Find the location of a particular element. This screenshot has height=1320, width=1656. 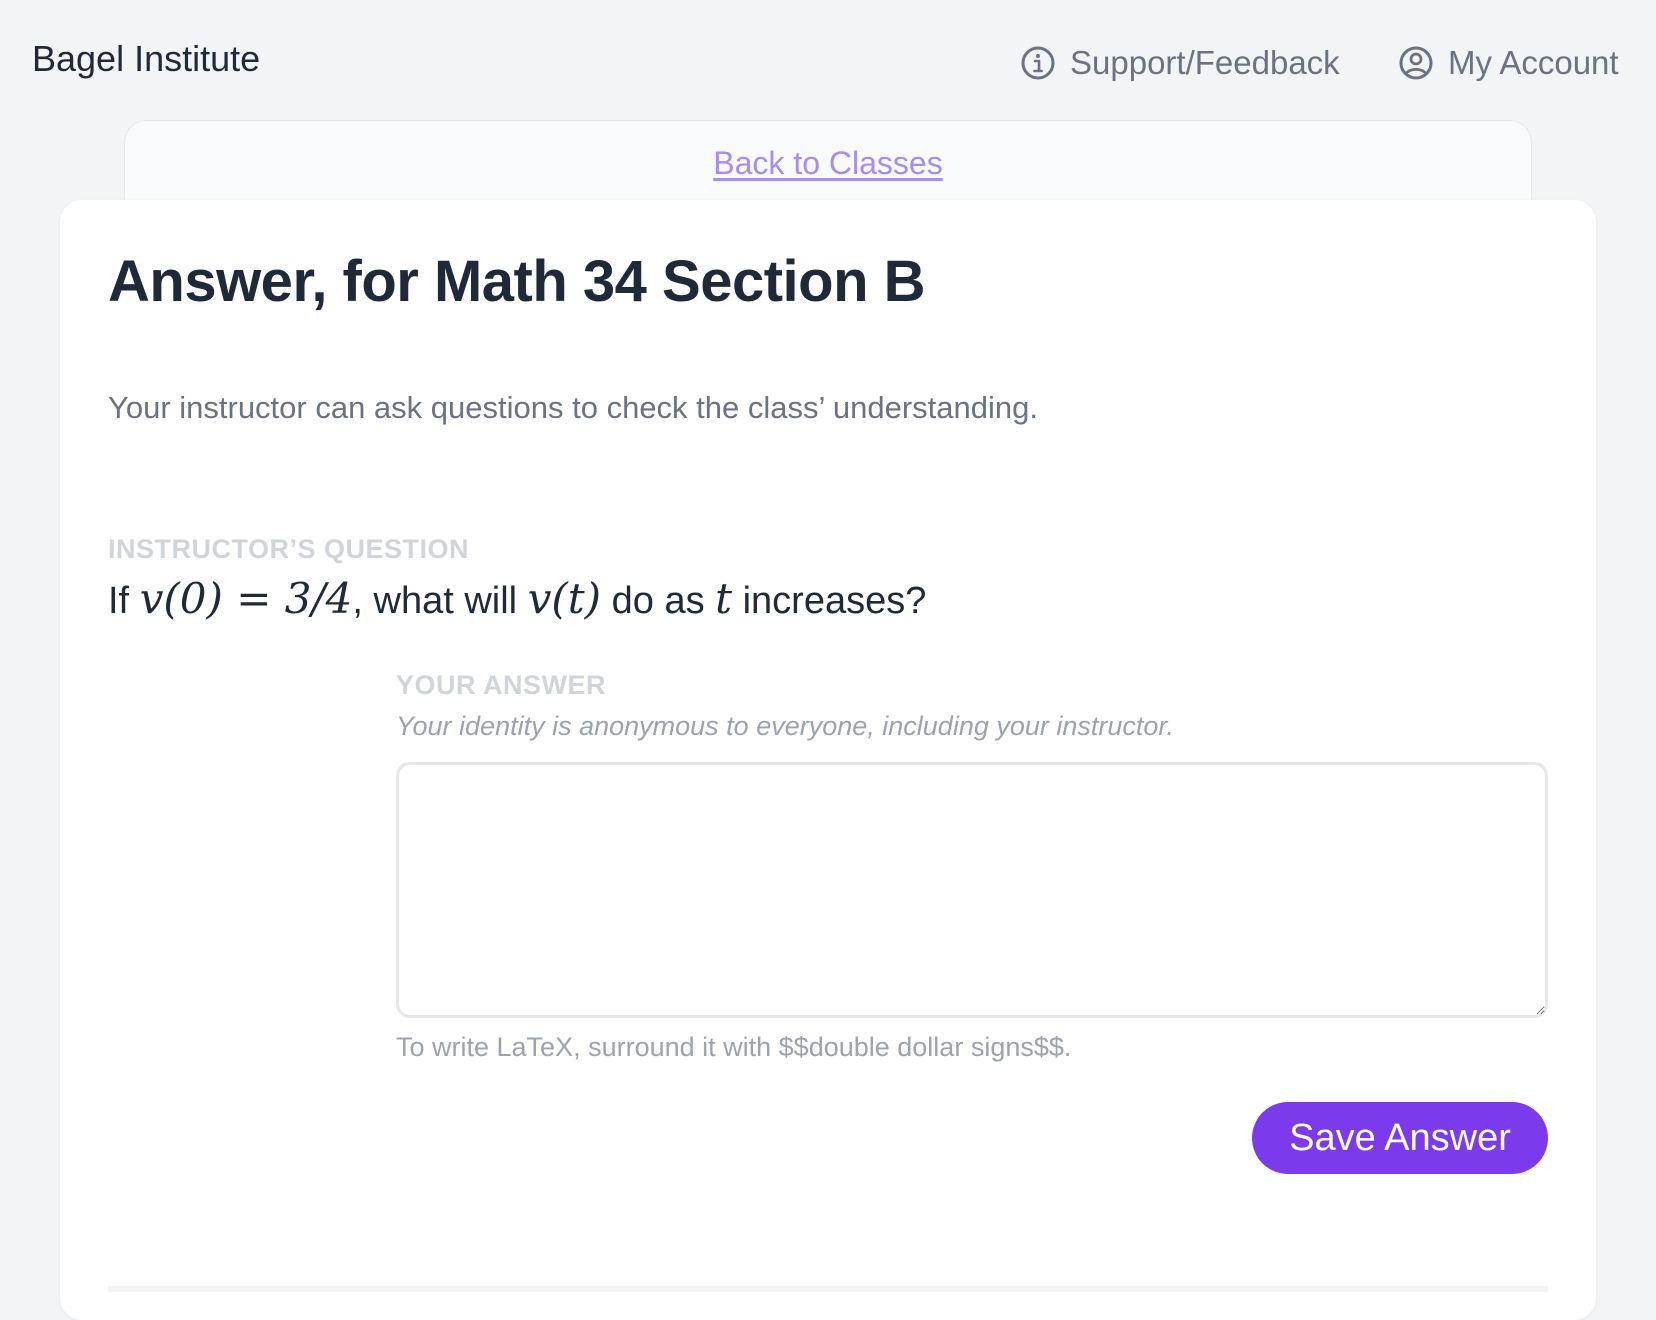

support-feedback-link: Support/Feedback is located at coordinates (1180, 63).